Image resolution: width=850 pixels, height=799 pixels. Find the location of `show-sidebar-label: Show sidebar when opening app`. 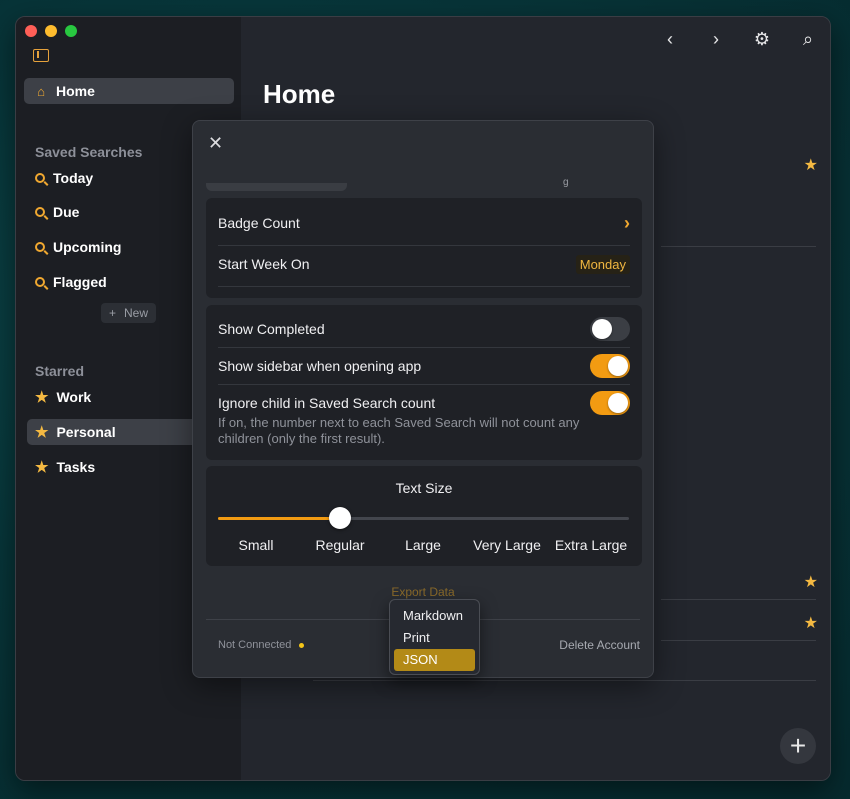

show-sidebar-label: Show sidebar when opening app is located at coordinates (320, 366).